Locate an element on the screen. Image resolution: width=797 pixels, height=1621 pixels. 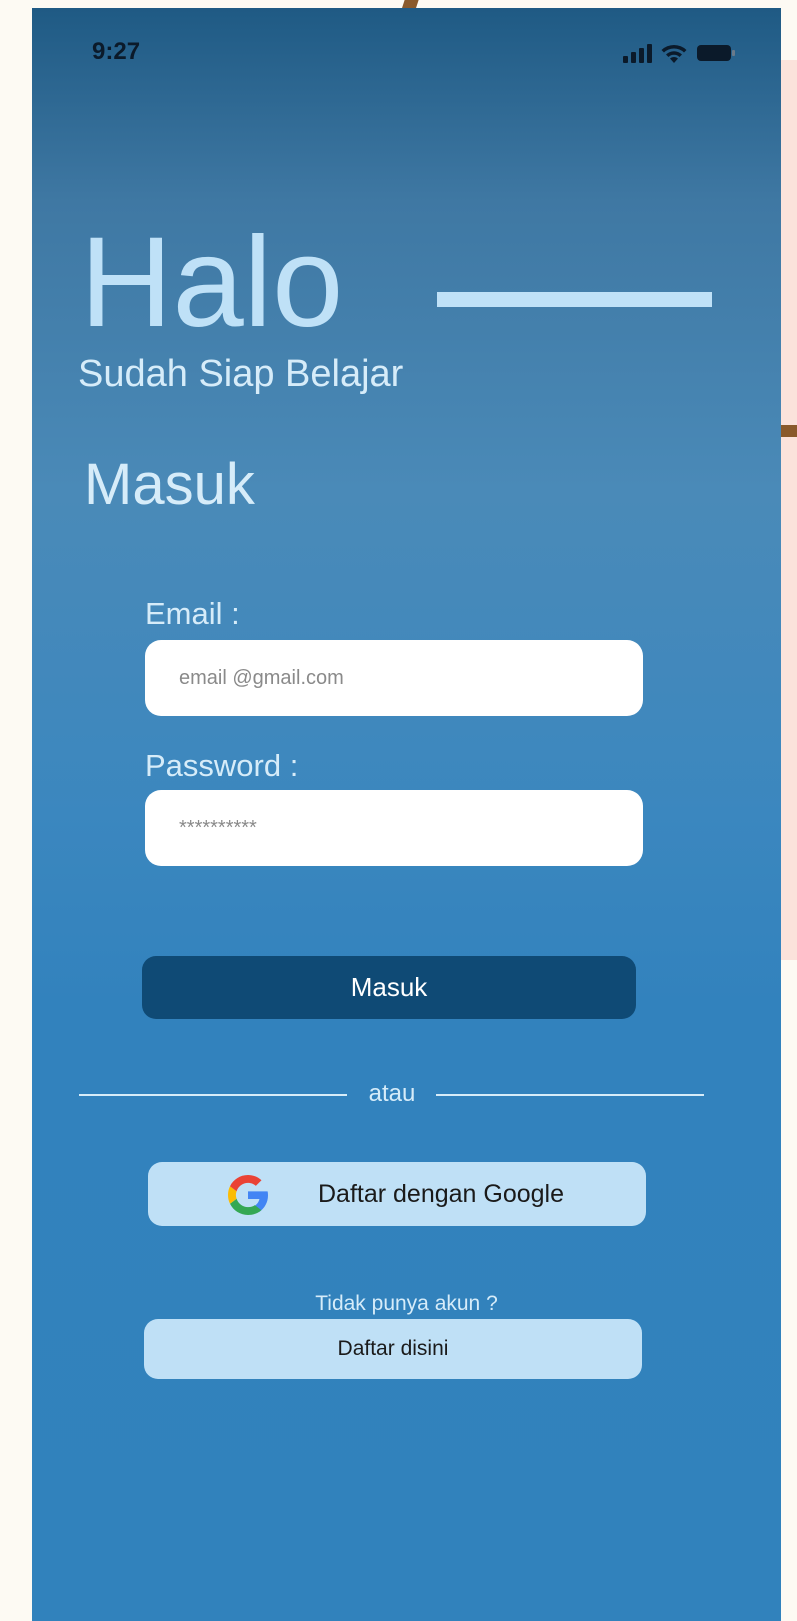
signal-icon is located at coordinates (637, 53).